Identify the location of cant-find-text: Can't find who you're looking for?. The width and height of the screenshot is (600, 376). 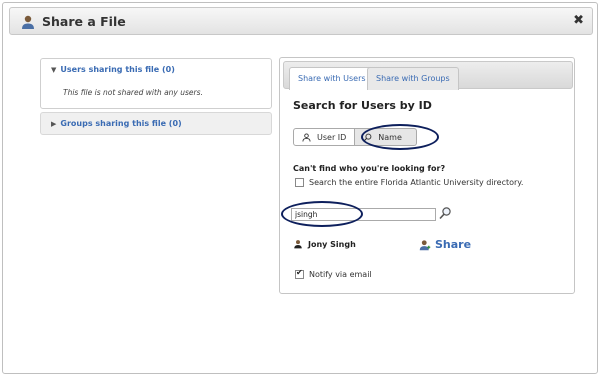
(369, 168).